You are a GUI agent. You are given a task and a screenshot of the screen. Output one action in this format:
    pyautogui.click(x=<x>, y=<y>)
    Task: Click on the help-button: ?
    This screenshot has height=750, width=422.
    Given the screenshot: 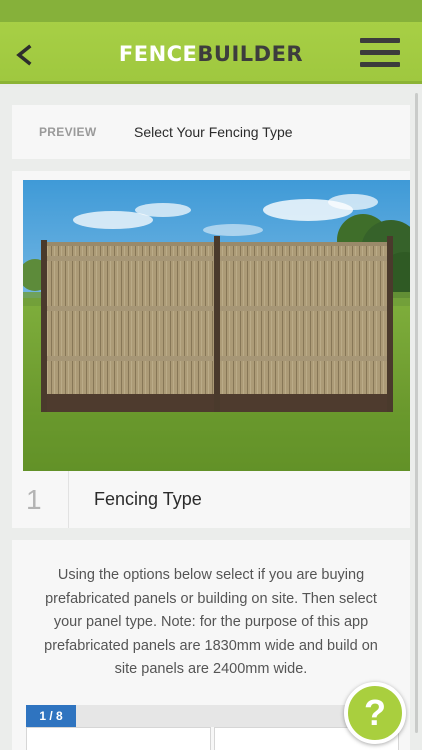 What is the action you would take?
    pyautogui.click(x=375, y=713)
    